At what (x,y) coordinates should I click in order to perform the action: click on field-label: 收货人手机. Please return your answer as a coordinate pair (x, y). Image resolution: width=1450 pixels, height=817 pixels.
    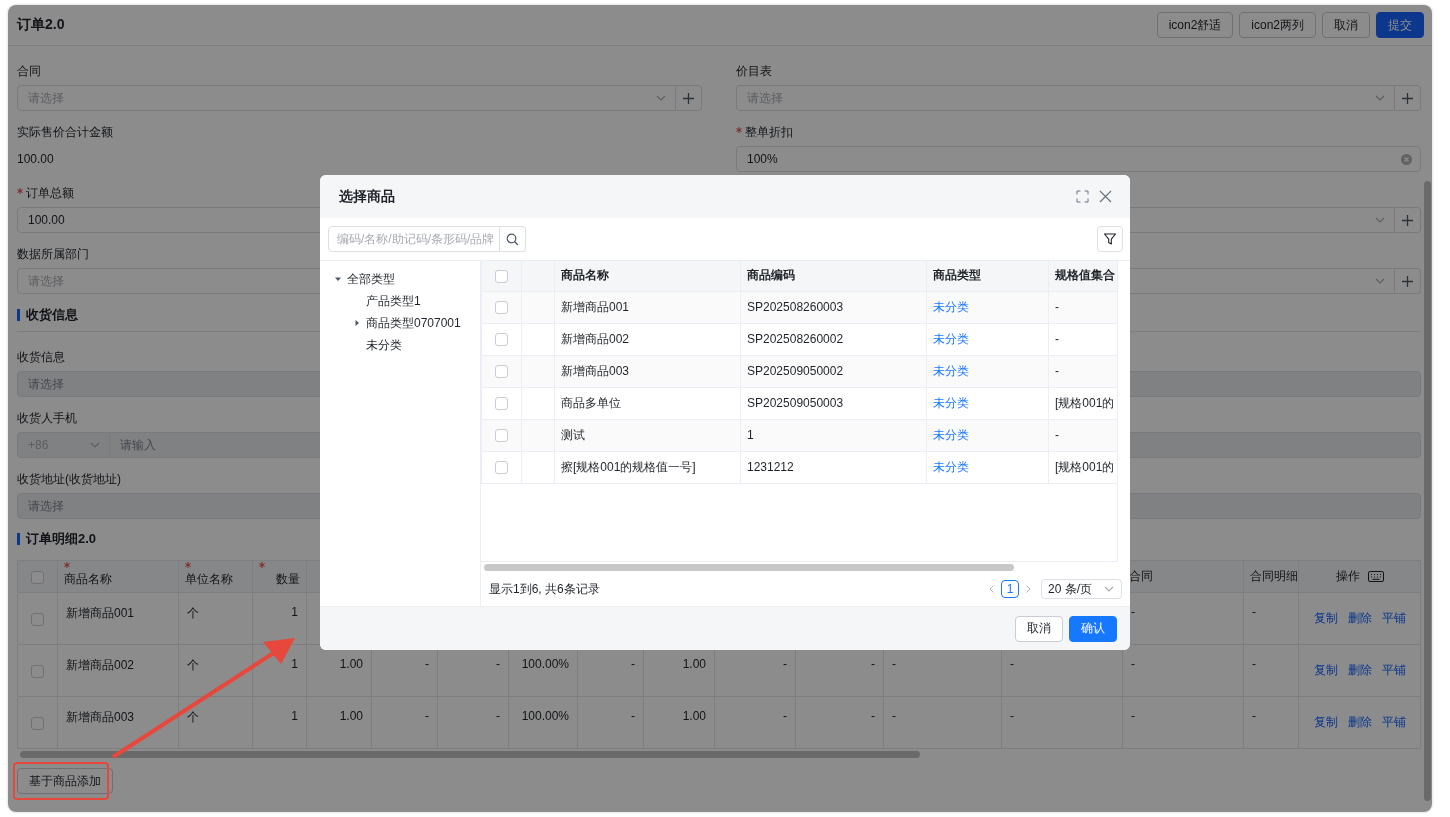
    Looking at the image, I should click on (47, 418).